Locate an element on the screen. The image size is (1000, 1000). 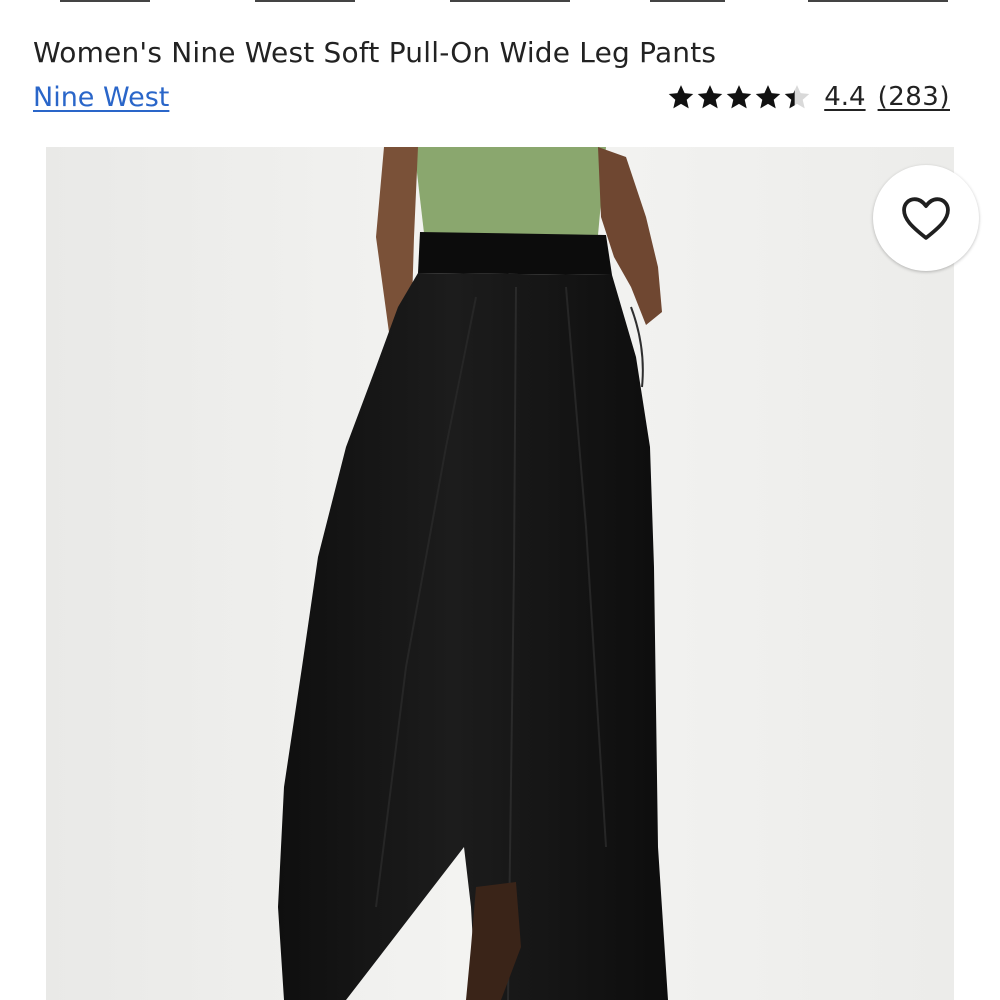
heart-outline-icon is located at coordinates (926, 218).